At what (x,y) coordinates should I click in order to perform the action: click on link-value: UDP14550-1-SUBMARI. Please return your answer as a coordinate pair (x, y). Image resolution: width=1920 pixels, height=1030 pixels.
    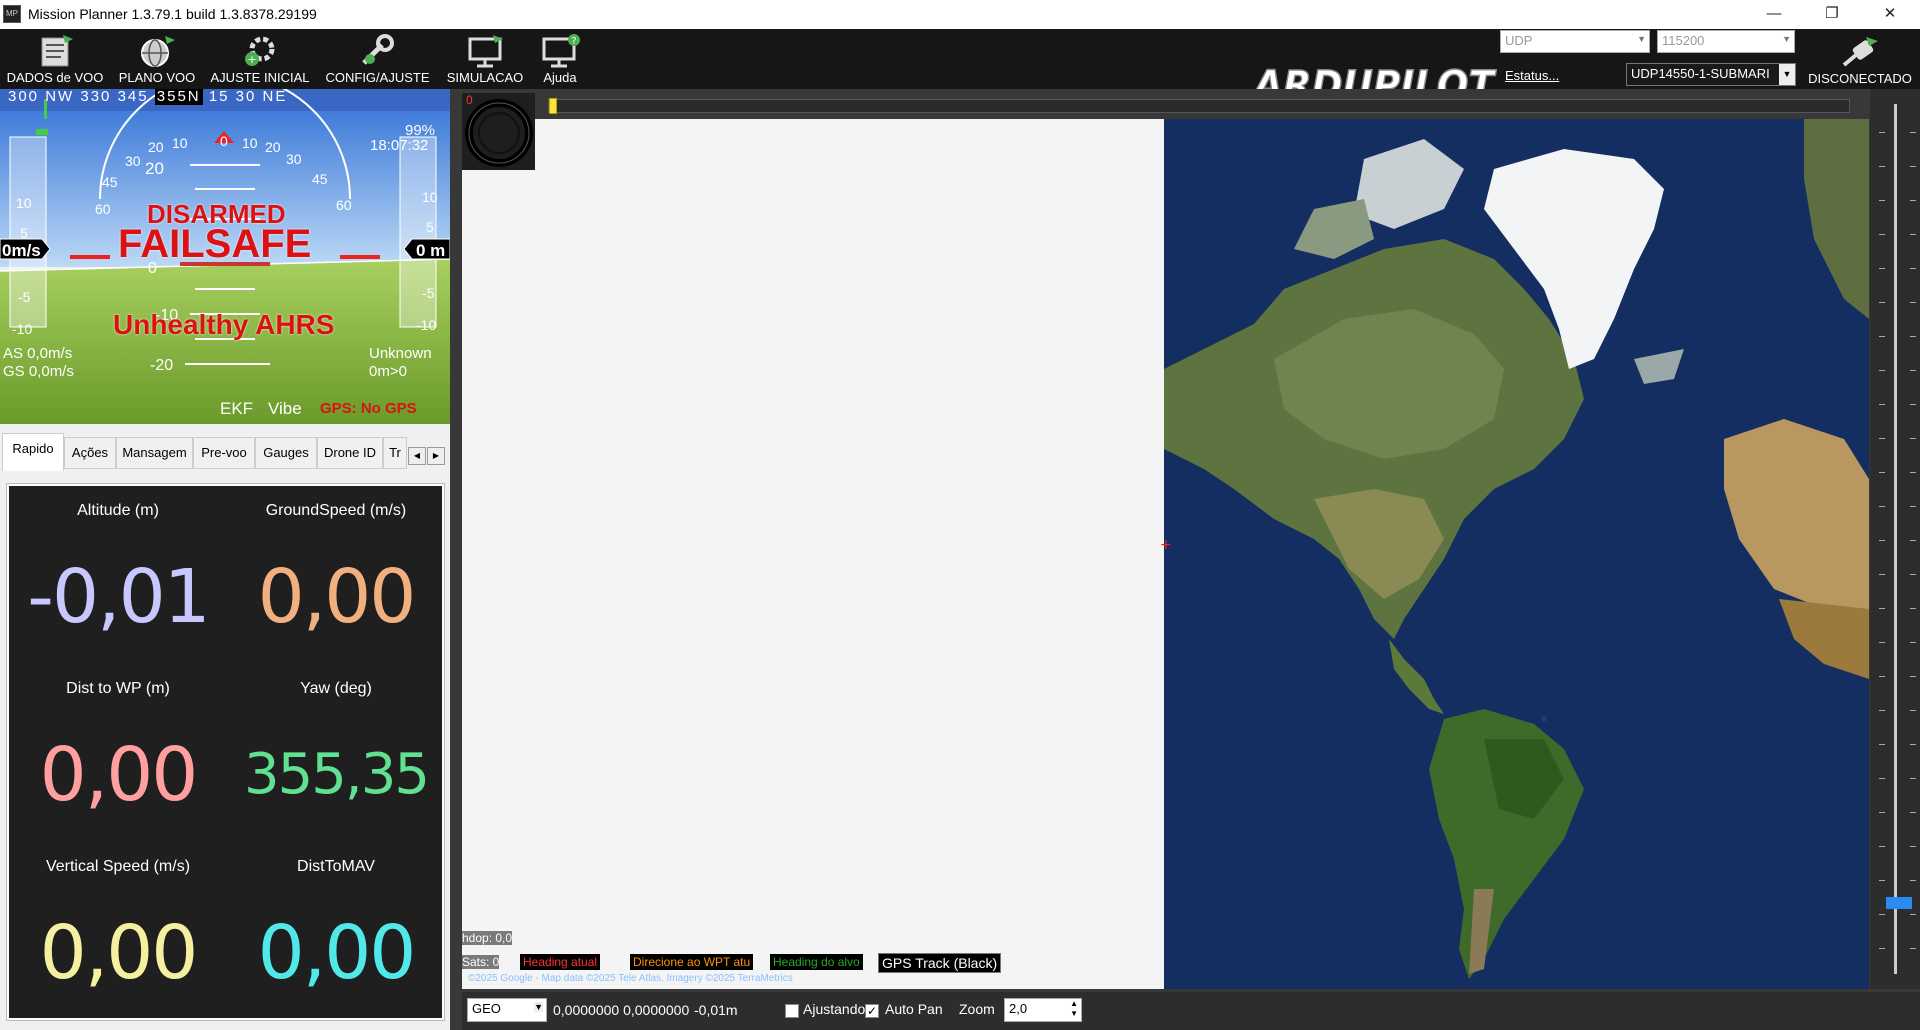
    Looking at the image, I should click on (1700, 73).